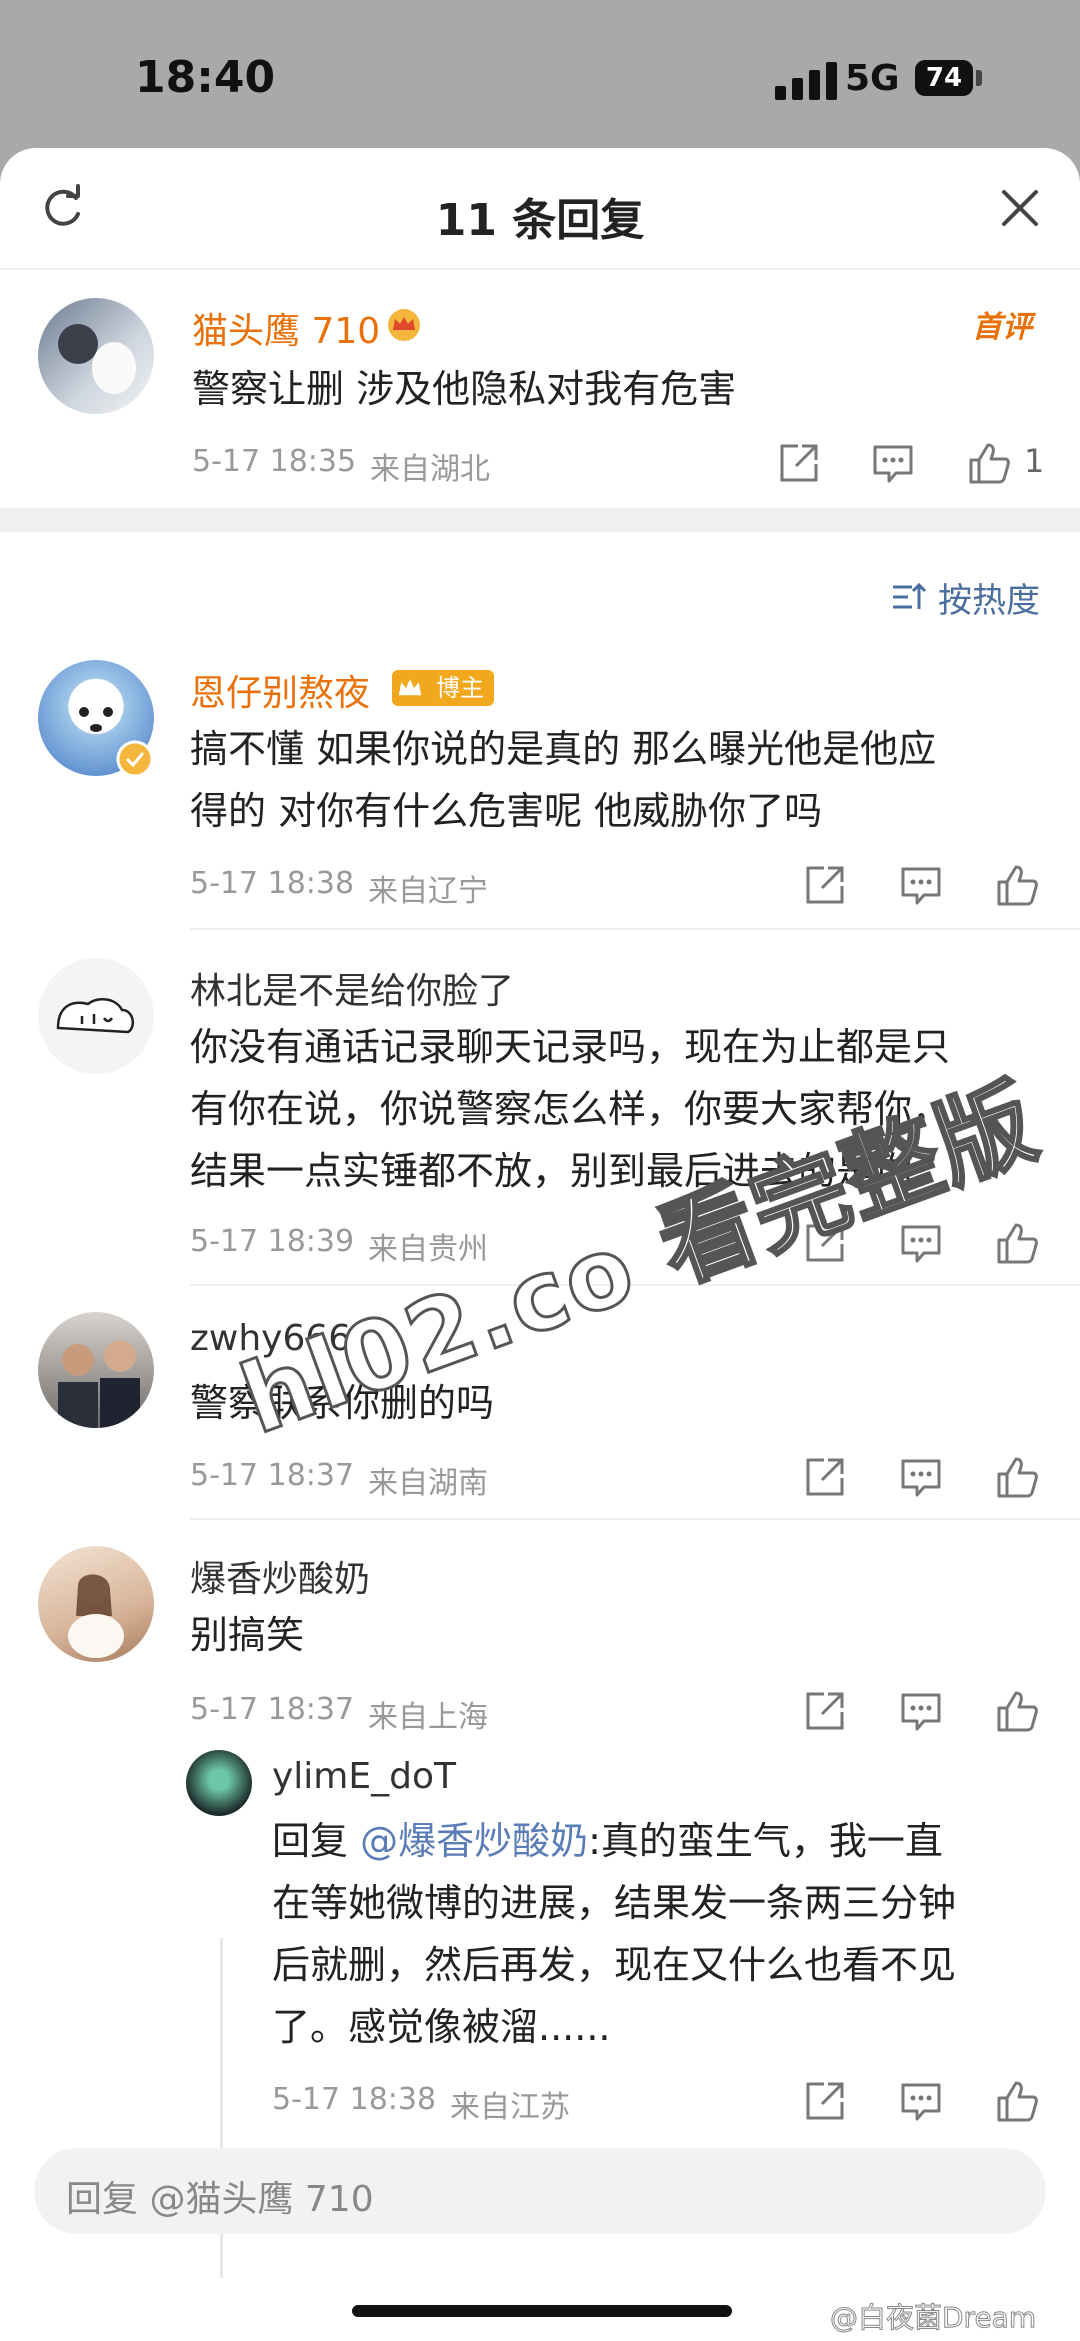  I want to click on battery-tip, so click(979, 78).